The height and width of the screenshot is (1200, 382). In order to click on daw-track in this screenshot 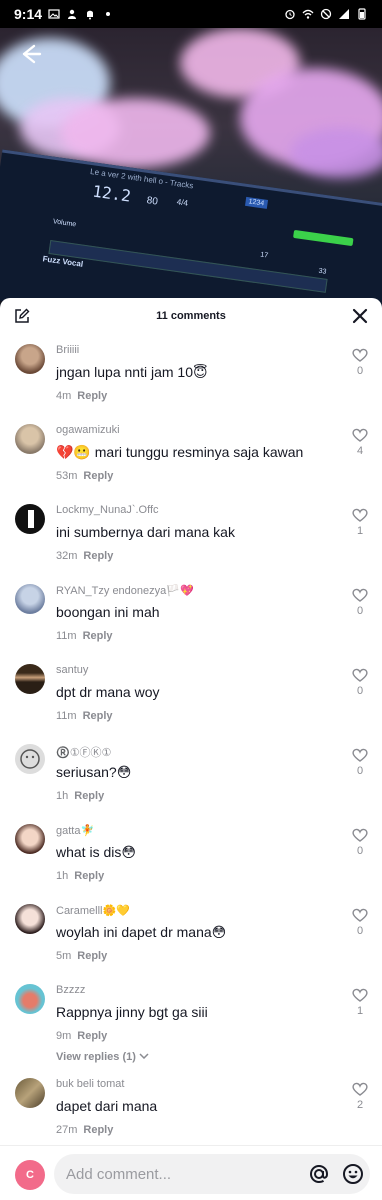, I will do `click(188, 266)`.